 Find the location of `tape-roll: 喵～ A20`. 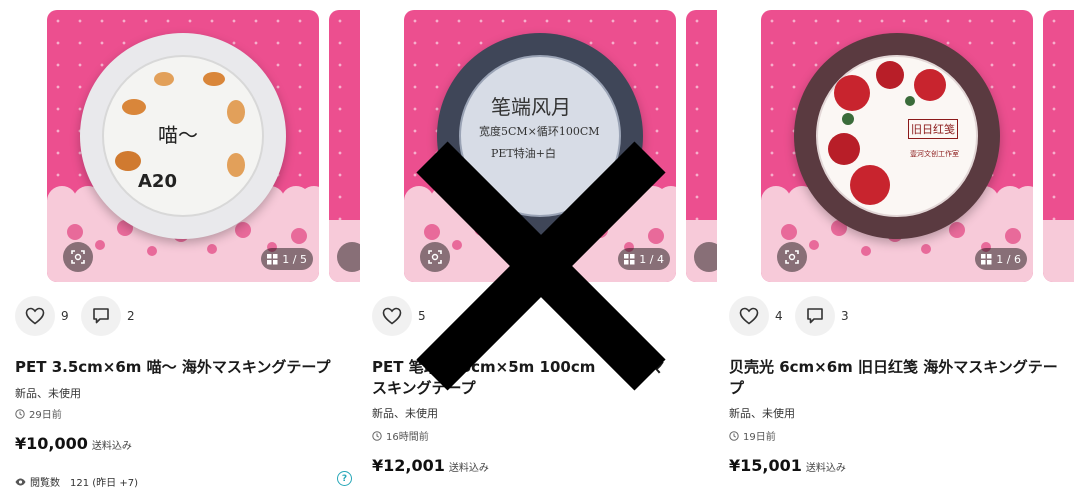

tape-roll: 喵～ A20 is located at coordinates (183, 135).